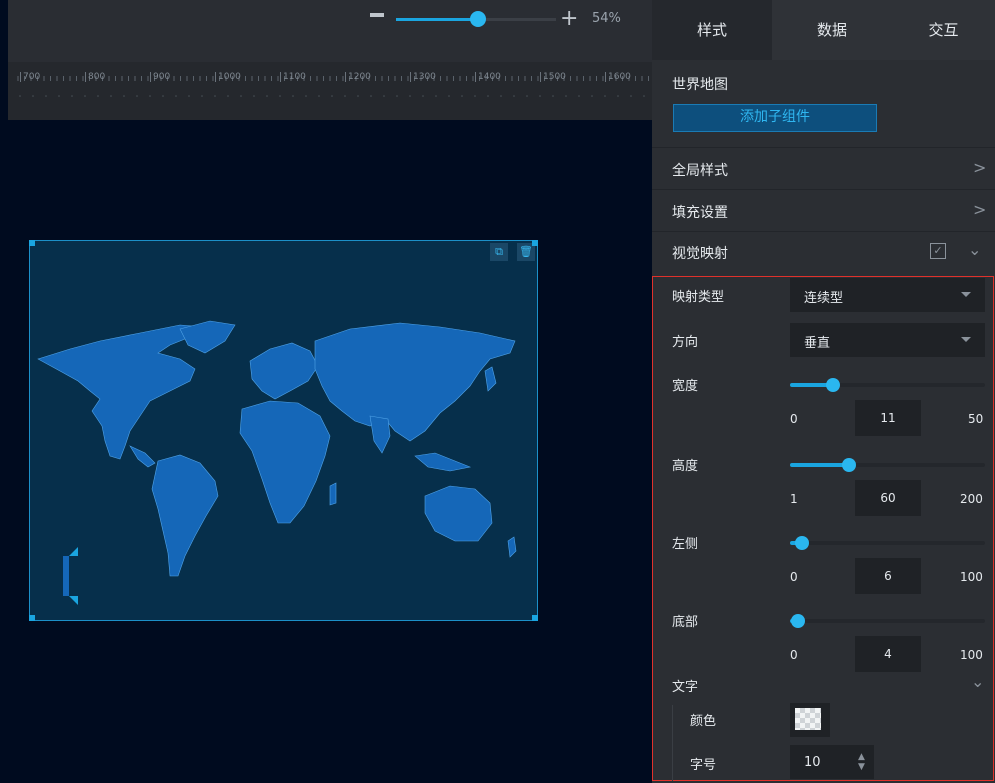 Image resolution: width=995 pixels, height=783 pixels. I want to click on font-size-label: 字号, so click(703, 765).